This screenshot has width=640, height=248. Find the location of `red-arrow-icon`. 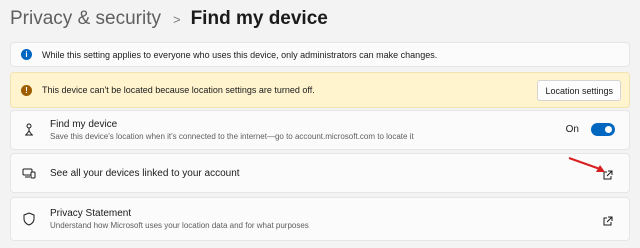

red-arrow-icon is located at coordinates (586, 164).